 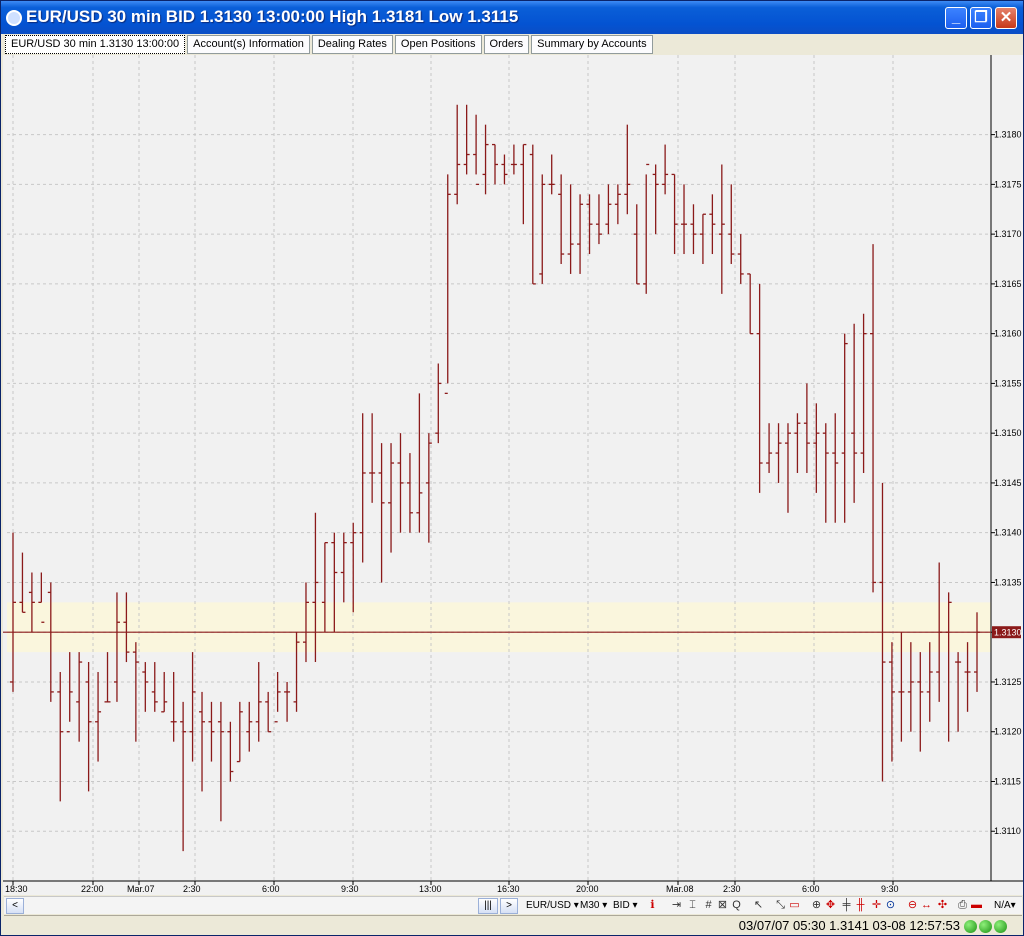 What do you see at coordinates (14, 18) in the screenshot?
I see `app-icon` at bounding box center [14, 18].